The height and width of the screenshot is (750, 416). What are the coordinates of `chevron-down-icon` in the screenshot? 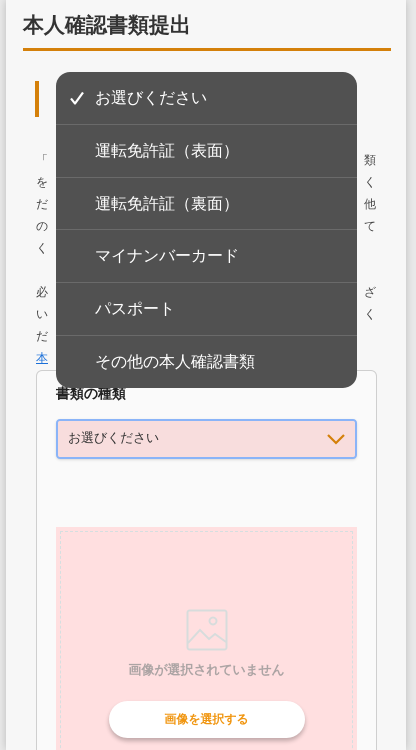 It's located at (336, 439).